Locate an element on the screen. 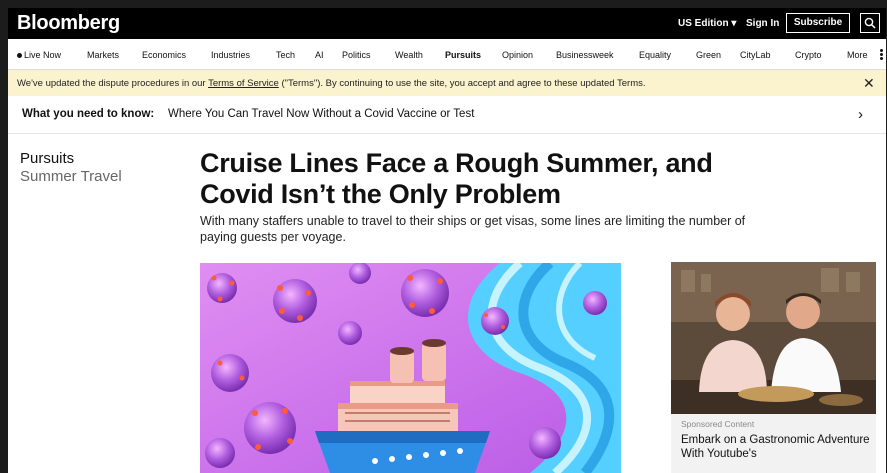  need-to-know-label: What you need to know: is located at coordinates (88, 114).